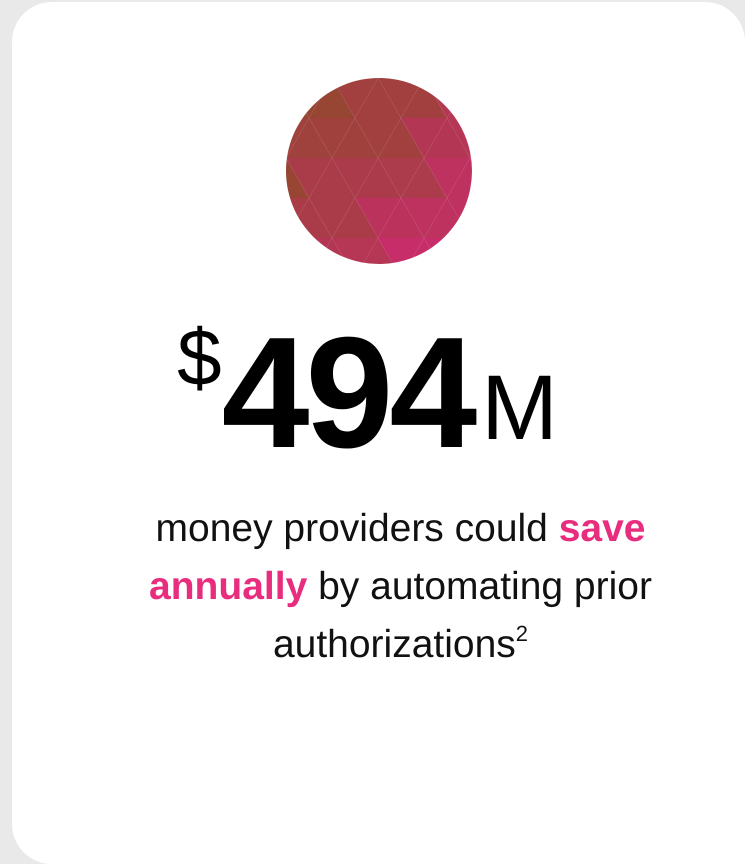 This screenshot has width=745, height=864. What do you see at coordinates (348, 393) in the screenshot?
I see `stat-value: 494` at bounding box center [348, 393].